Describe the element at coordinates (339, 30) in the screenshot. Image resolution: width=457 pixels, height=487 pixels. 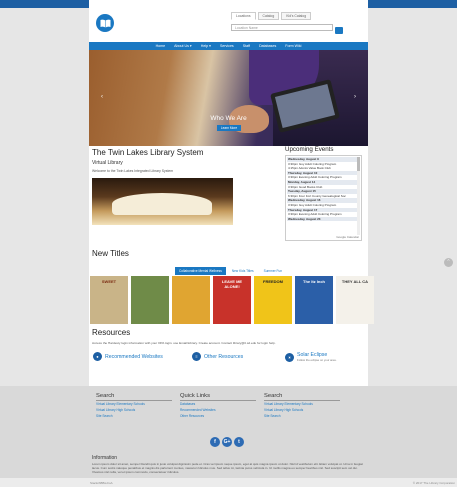
I see `search-button` at that location.